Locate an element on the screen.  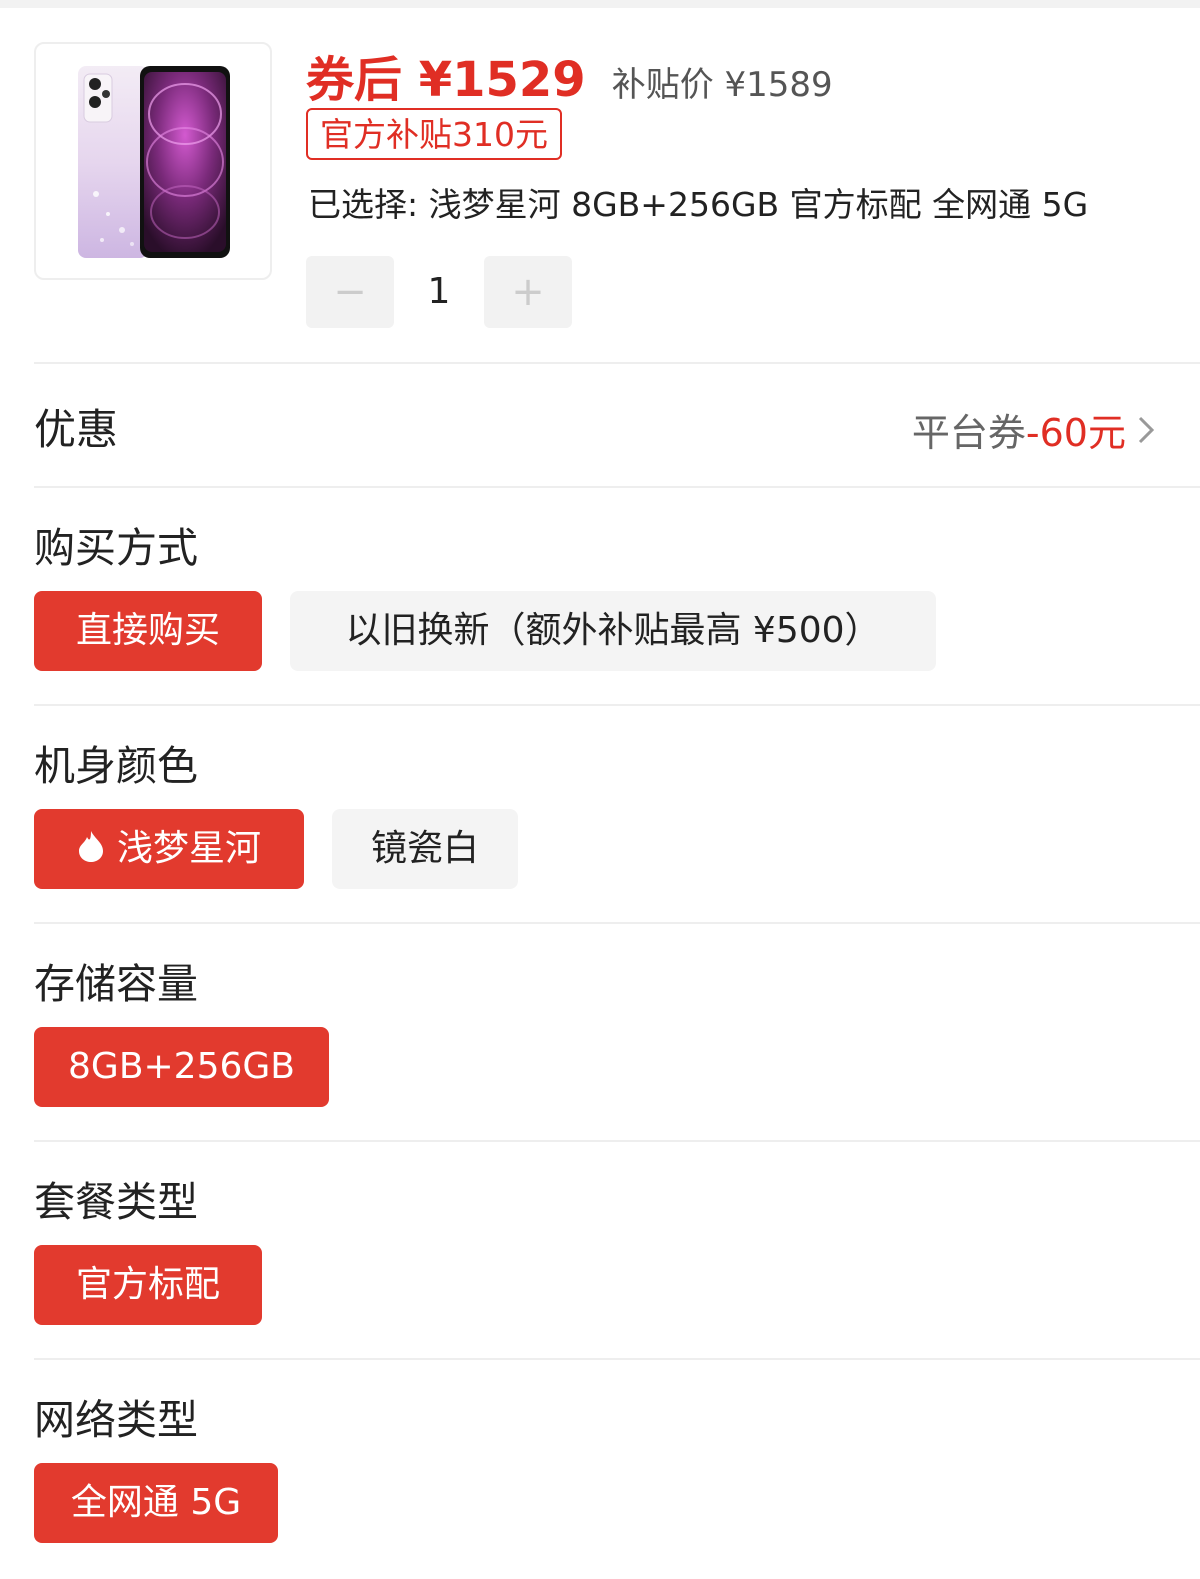
option-direct-buy: 直接购买 is located at coordinates (148, 631).